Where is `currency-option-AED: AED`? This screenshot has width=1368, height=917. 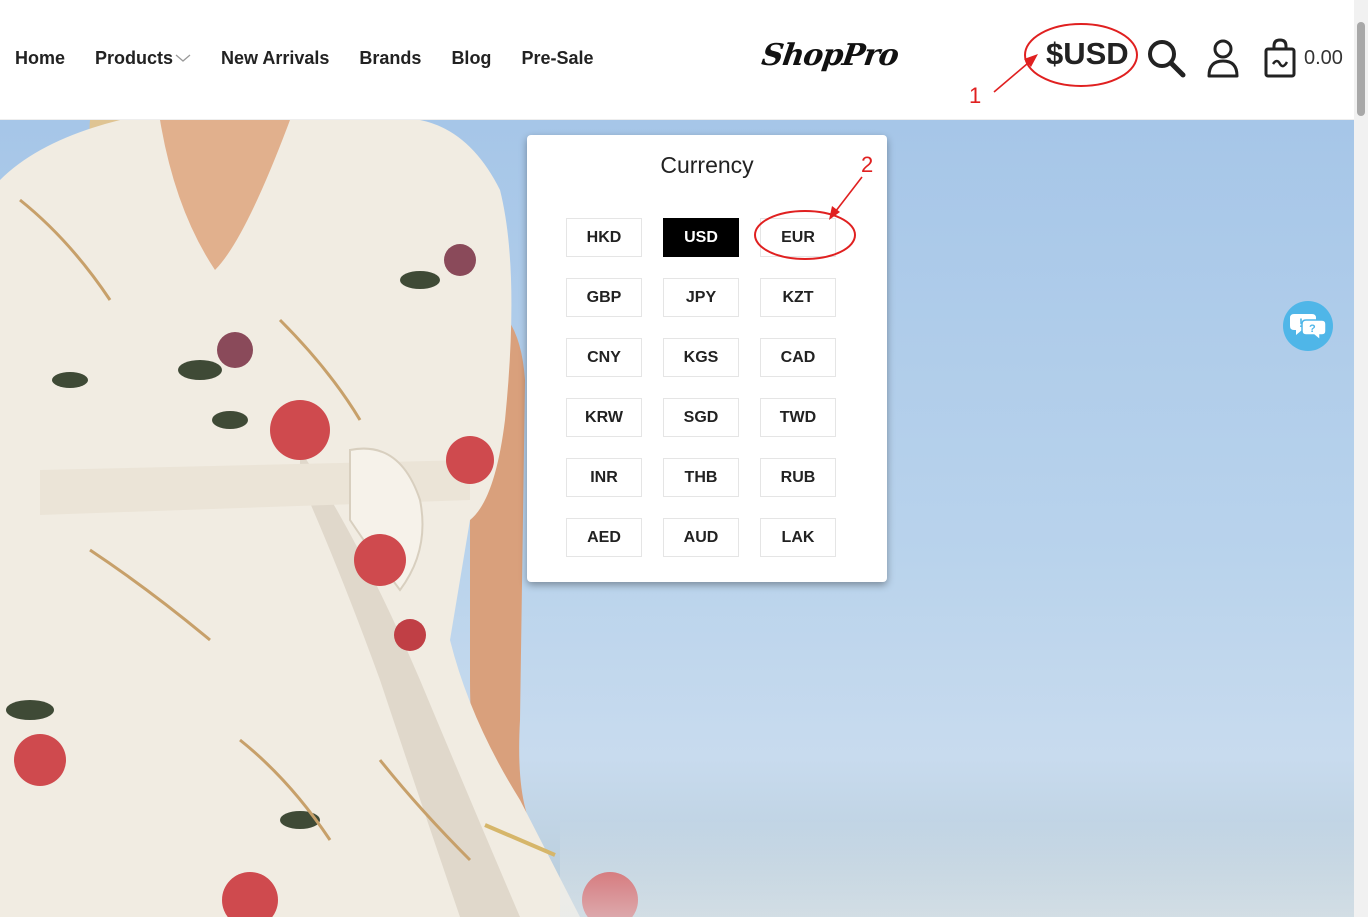
currency-option-AED: AED is located at coordinates (604, 537).